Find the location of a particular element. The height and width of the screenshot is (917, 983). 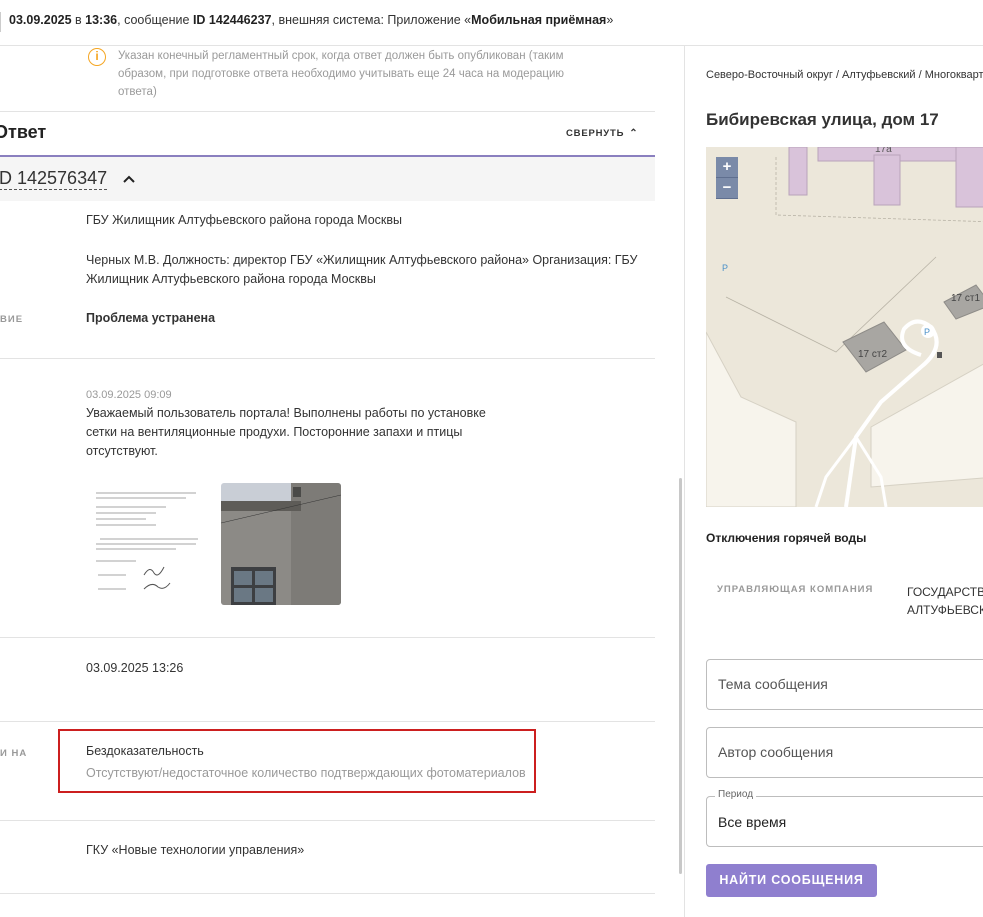

mc-value-line: АЛТУФЬЕВСКОГО is located at coordinates (945, 610).